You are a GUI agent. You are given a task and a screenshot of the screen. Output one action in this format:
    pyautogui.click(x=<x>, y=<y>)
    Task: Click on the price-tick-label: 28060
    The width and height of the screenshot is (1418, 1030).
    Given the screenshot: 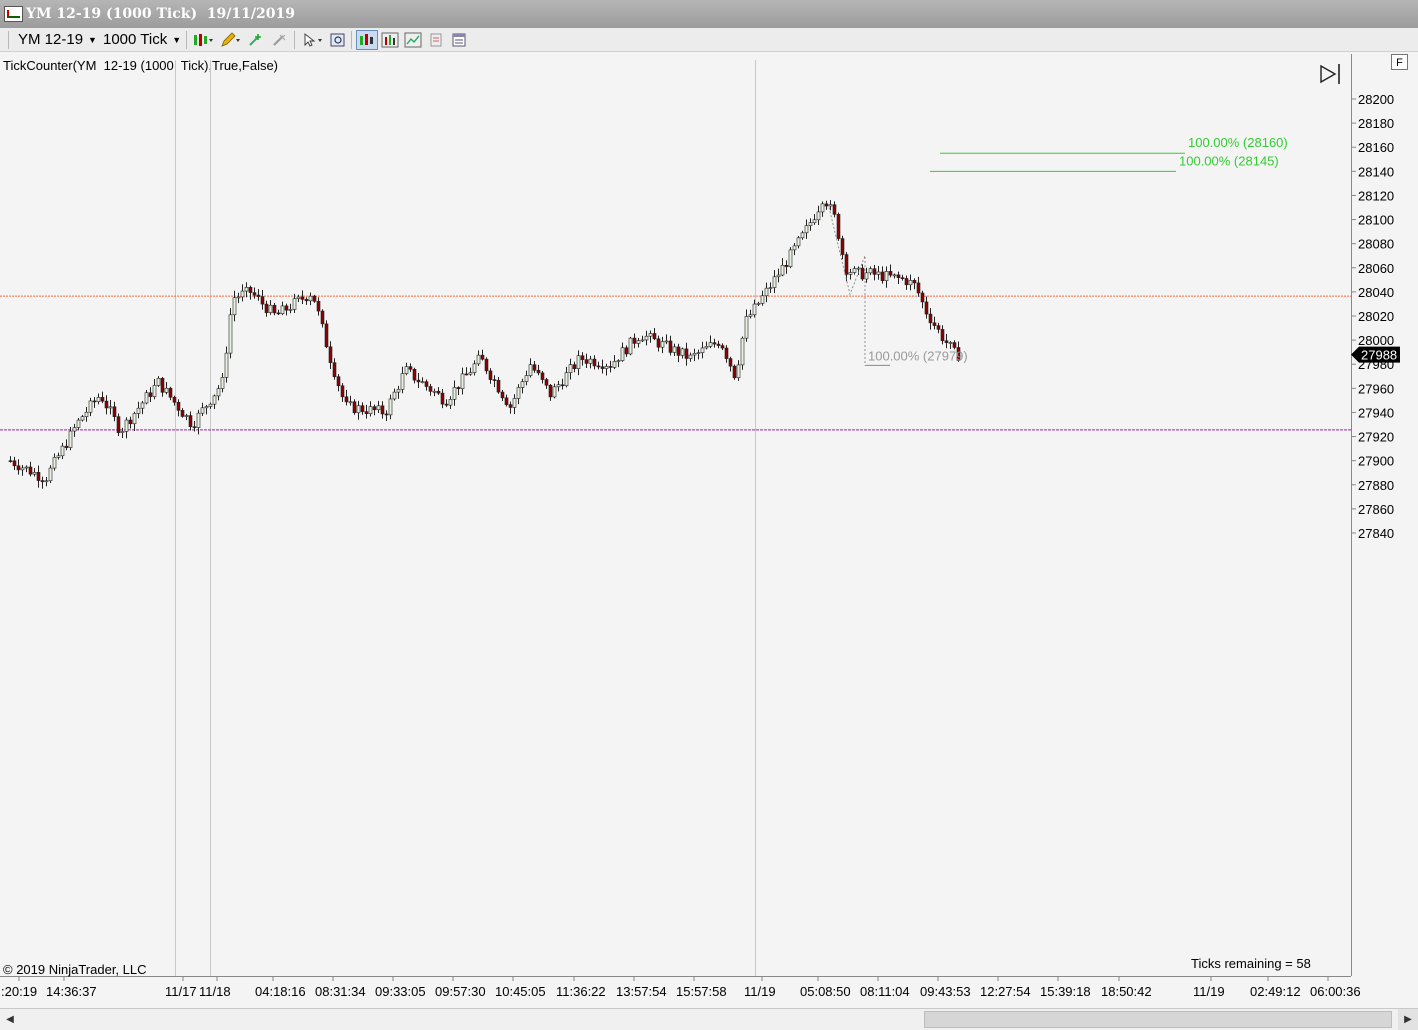 What is the action you would take?
    pyautogui.click(x=1376, y=268)
    